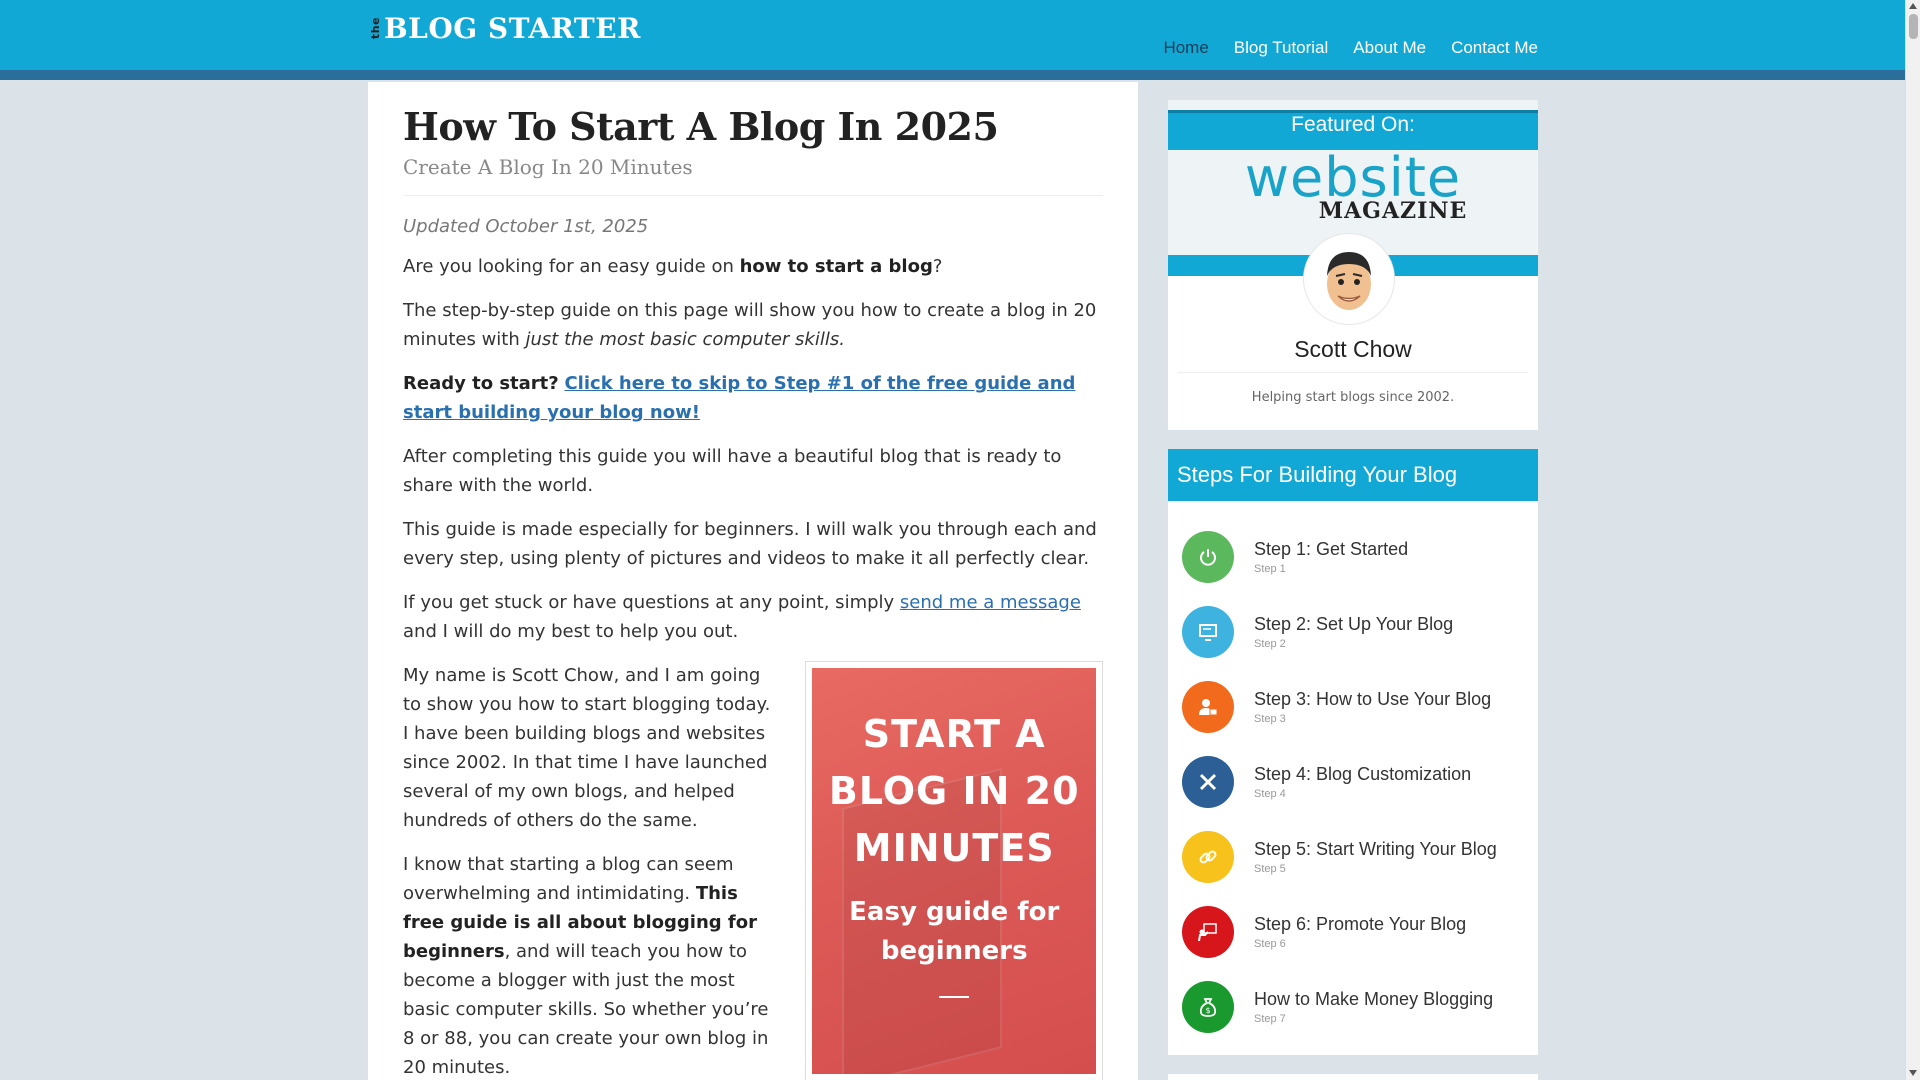 This screenshot has width=1920, height=1080. What do you see at coordinates (1270, 1019) in the screenshot?
I see `step-sublabel: Step 7` at bounding box center [1270, 1019].